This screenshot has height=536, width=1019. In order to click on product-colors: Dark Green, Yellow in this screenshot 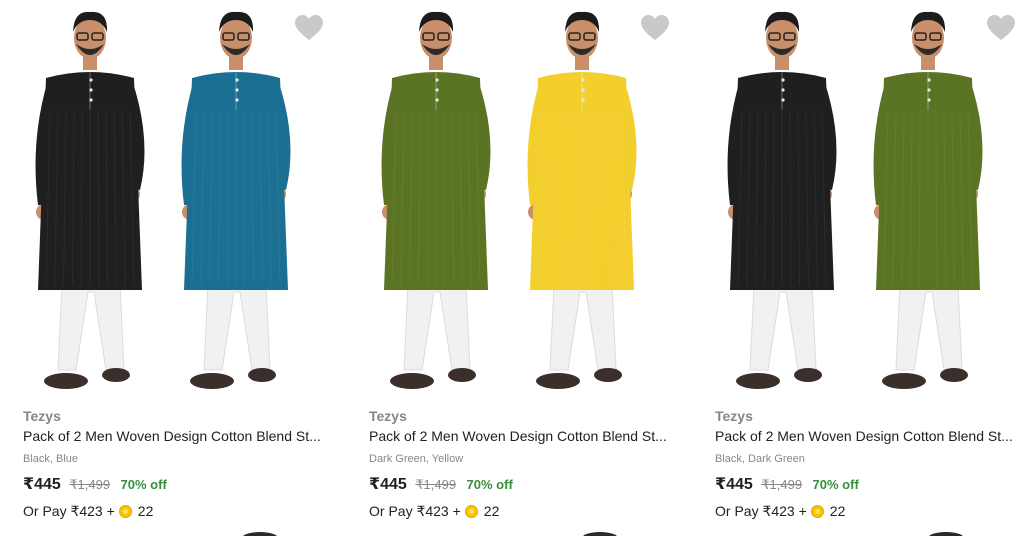, I will do `click(416, 459)`.